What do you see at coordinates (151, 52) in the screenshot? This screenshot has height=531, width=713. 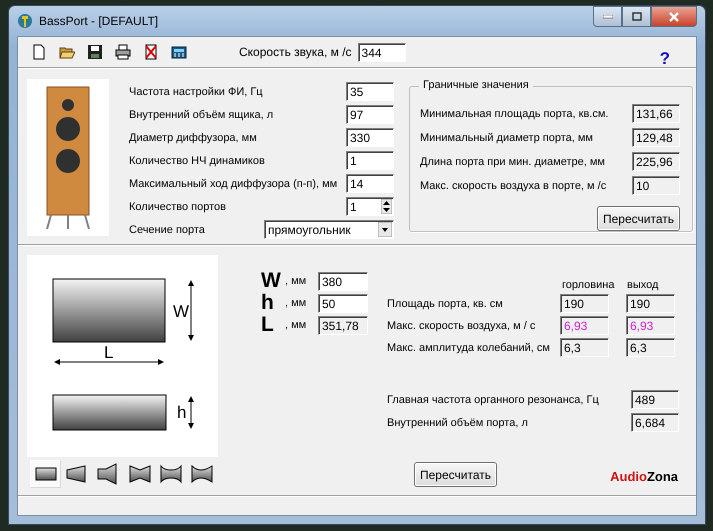 I see `delete-icon` at bounding box center [151, 52].